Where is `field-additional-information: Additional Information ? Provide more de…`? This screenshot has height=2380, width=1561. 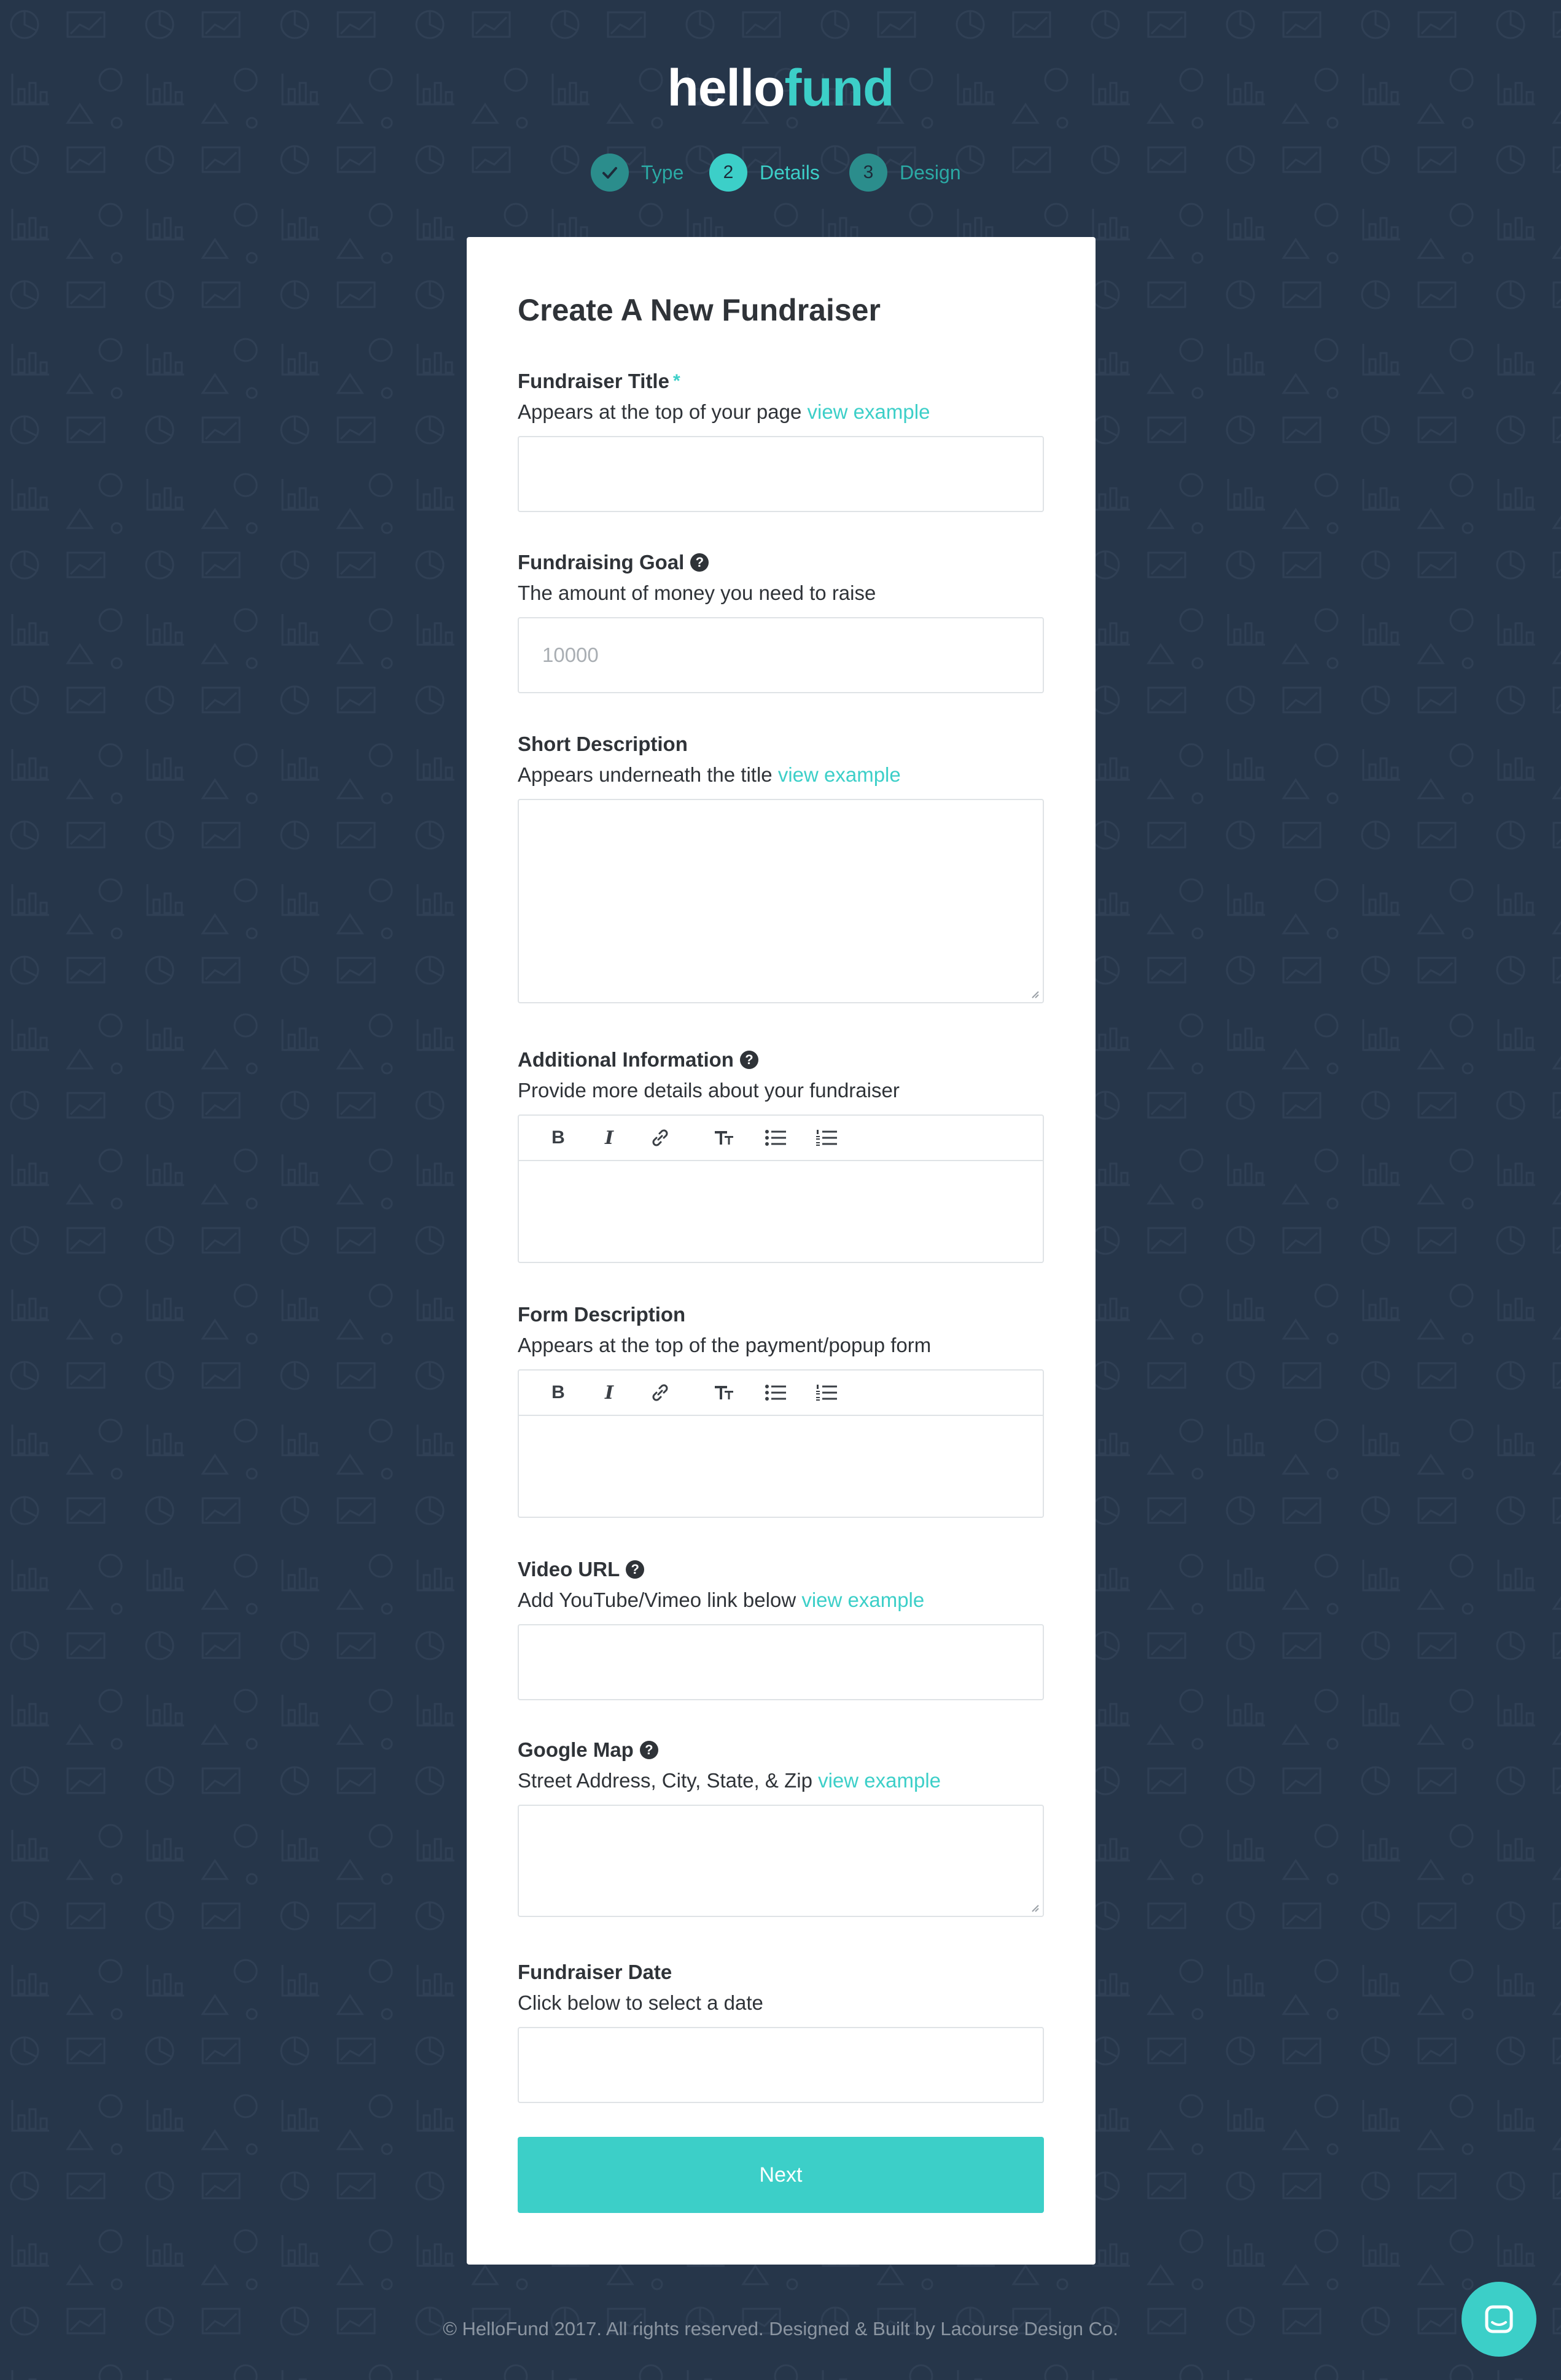 field-additional-information: Additional Information ? Provide more de… is located at coordinates (781, 1155).